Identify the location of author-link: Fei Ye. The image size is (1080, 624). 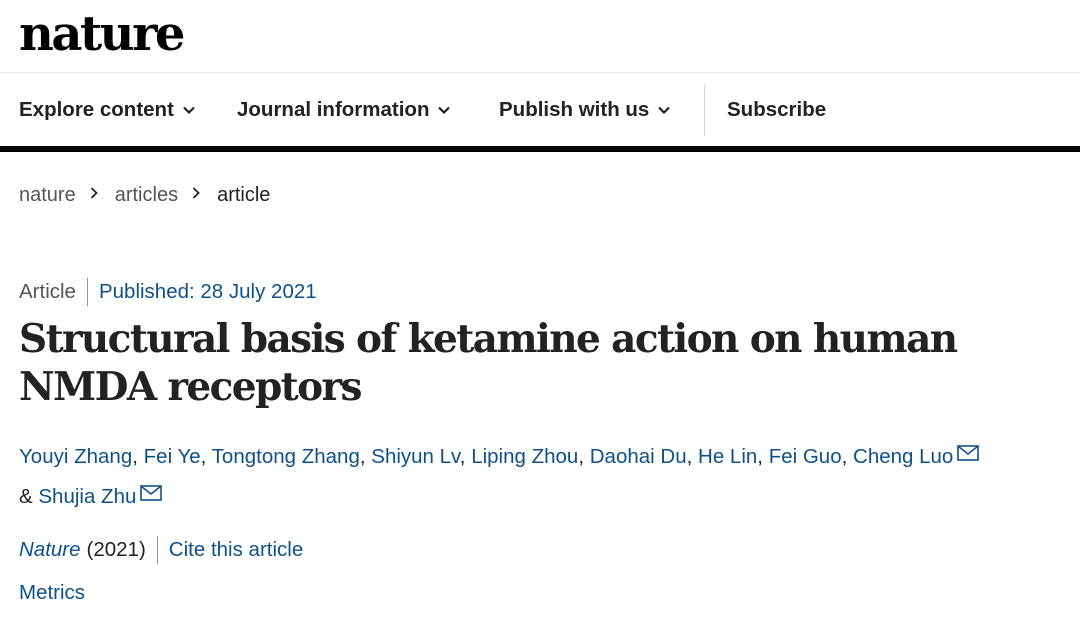
(172, 456).